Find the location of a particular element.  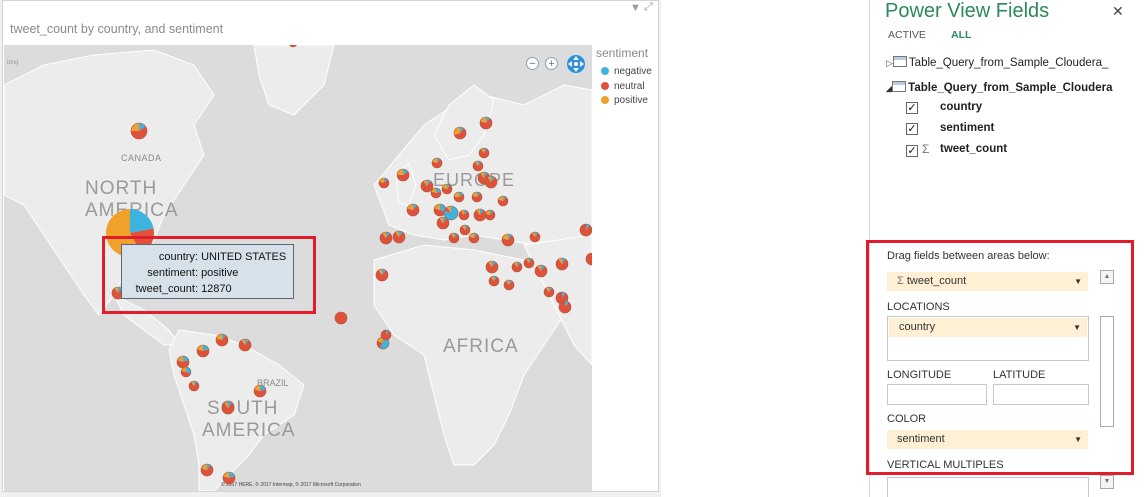

tooltip-key: tweet_count: is located at coordinates (166, 289).